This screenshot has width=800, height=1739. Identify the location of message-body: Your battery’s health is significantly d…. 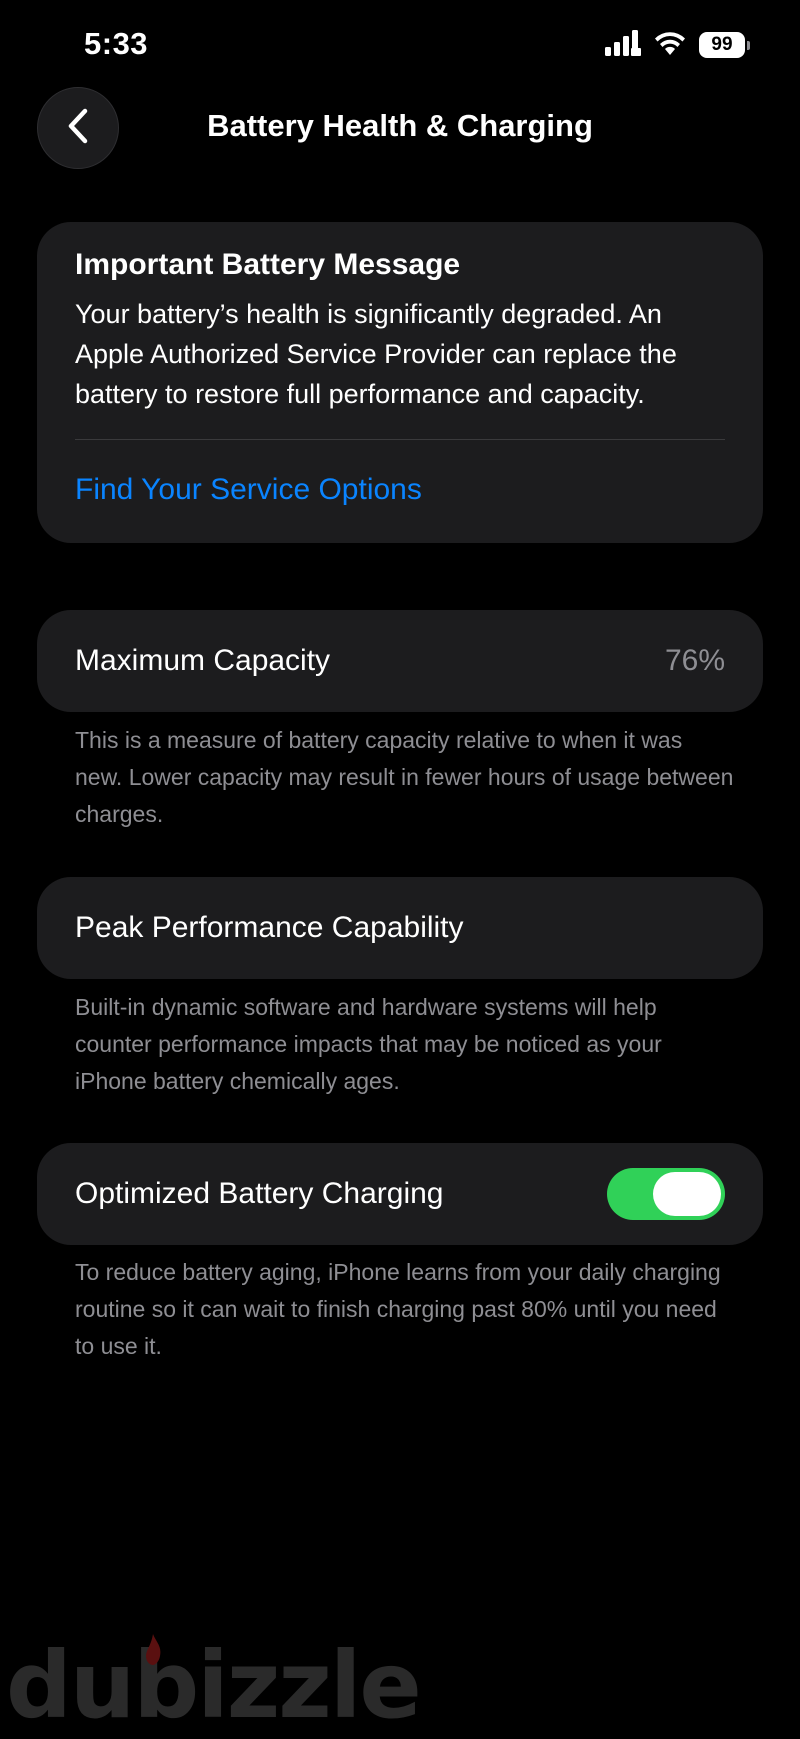
(376, 354).